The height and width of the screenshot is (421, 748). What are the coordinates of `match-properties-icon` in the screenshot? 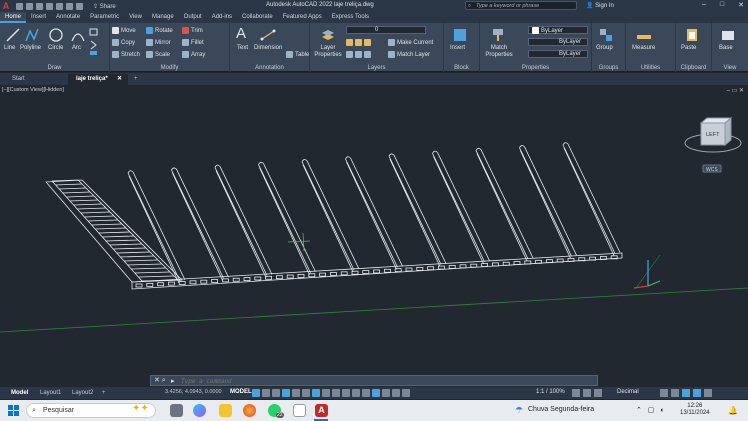 It's located at (498, 35).